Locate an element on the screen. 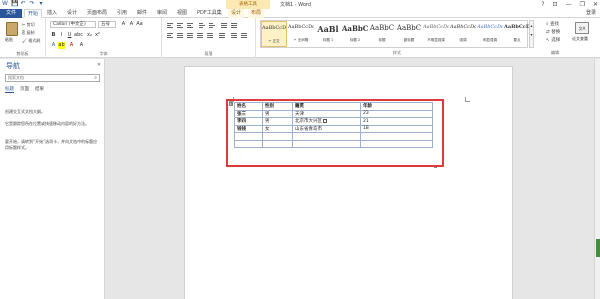  distributed-button is located at coordinates (210, 35).